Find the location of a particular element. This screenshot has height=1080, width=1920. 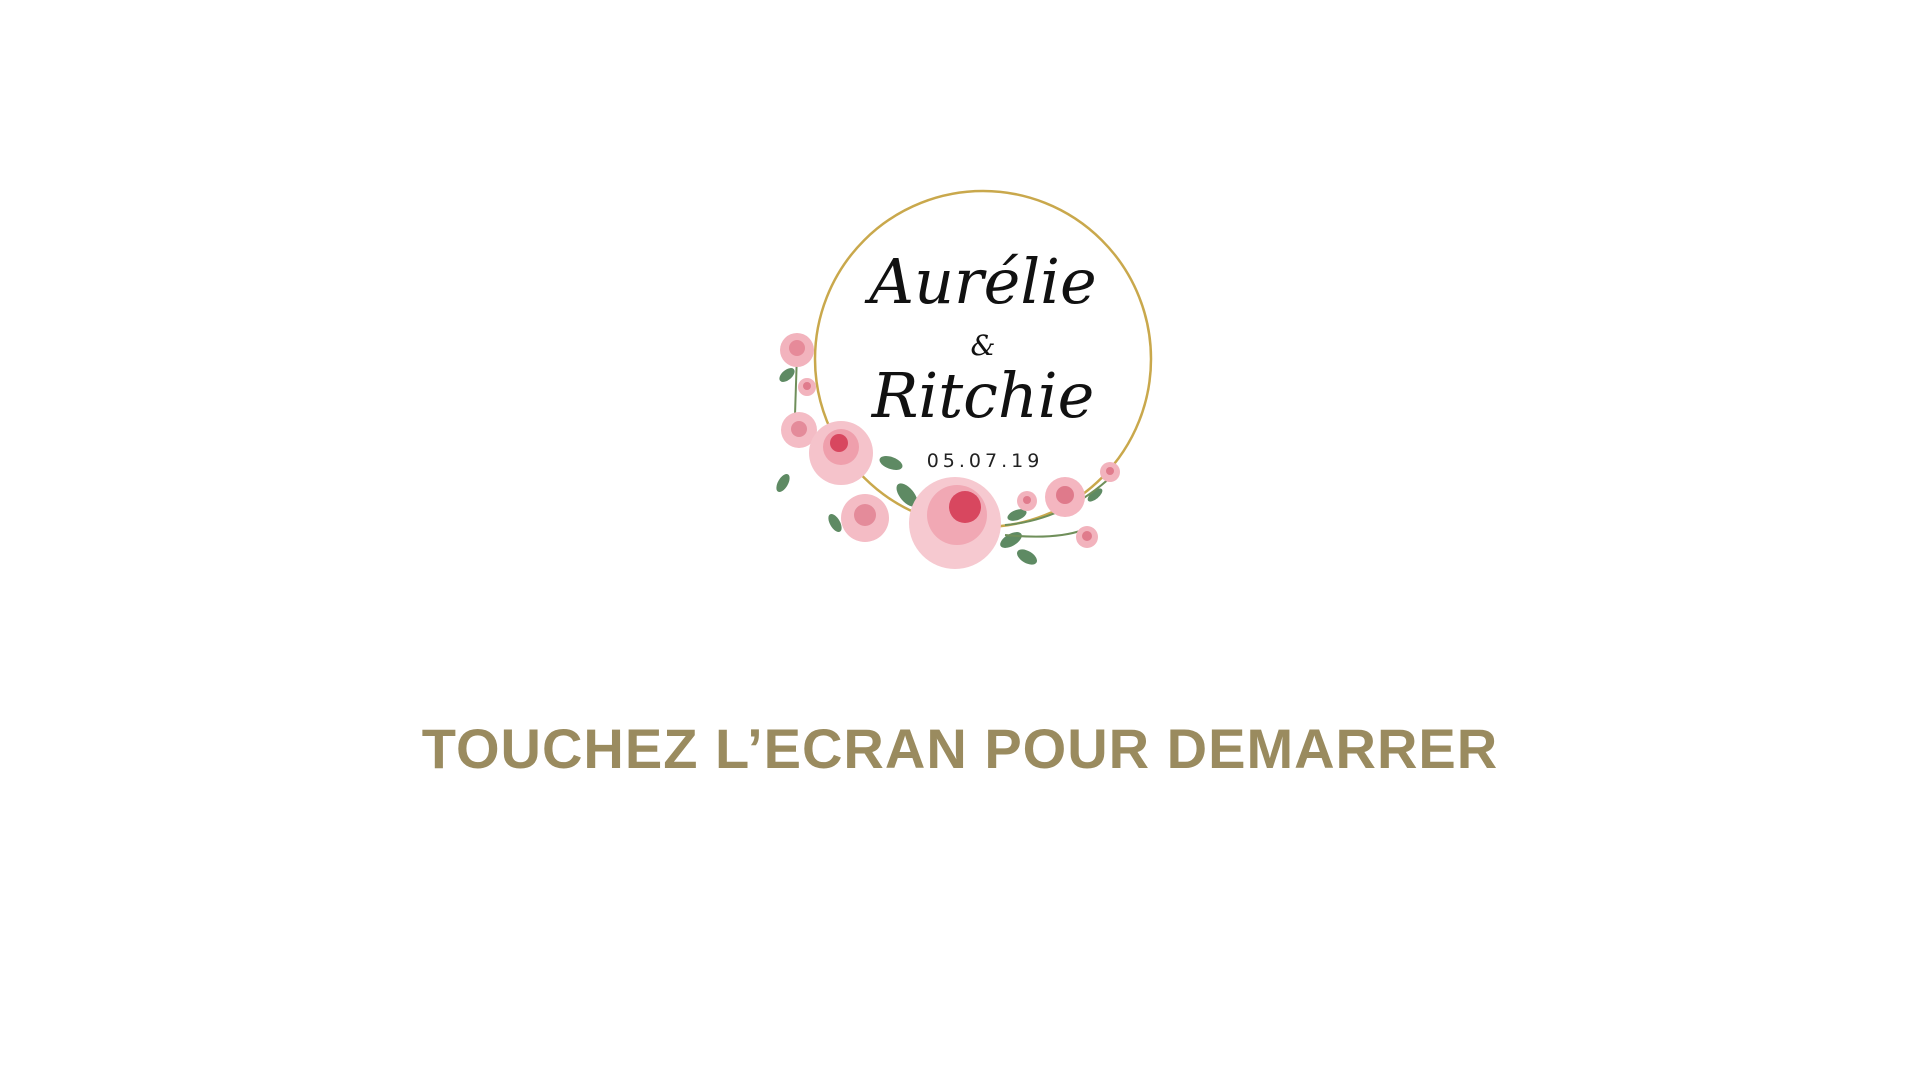

floral-wreath-logo: Aurélie & Ritchie 05.07.19 is located at coordinates (964, 379).